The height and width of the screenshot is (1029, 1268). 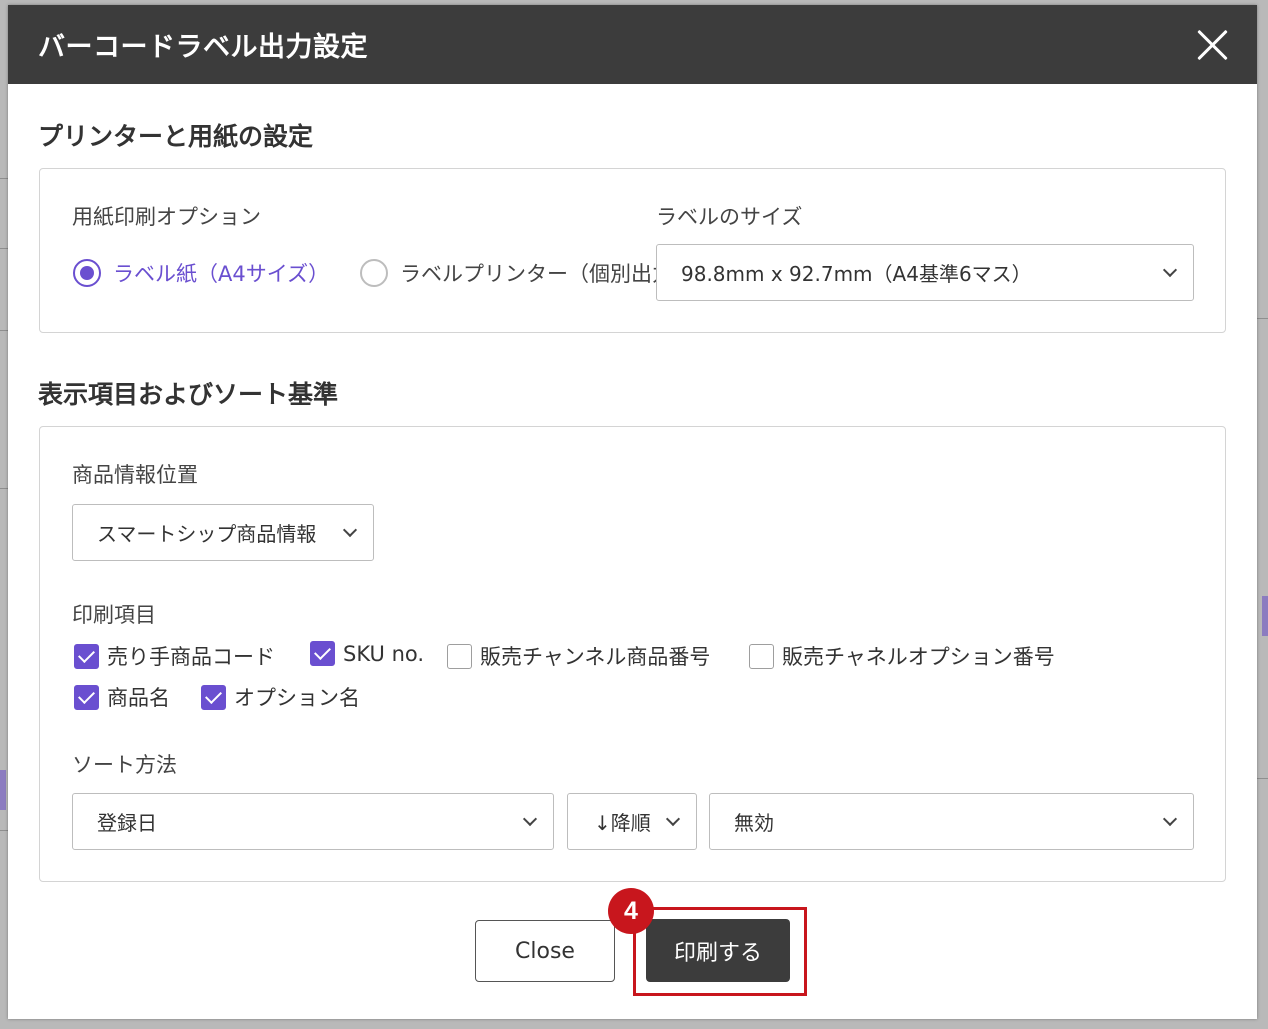 What do you see at coordinates (622, 823) in the screenshot?
I see `sort-order-value: ↓降順` at bounding box center [622, 823].